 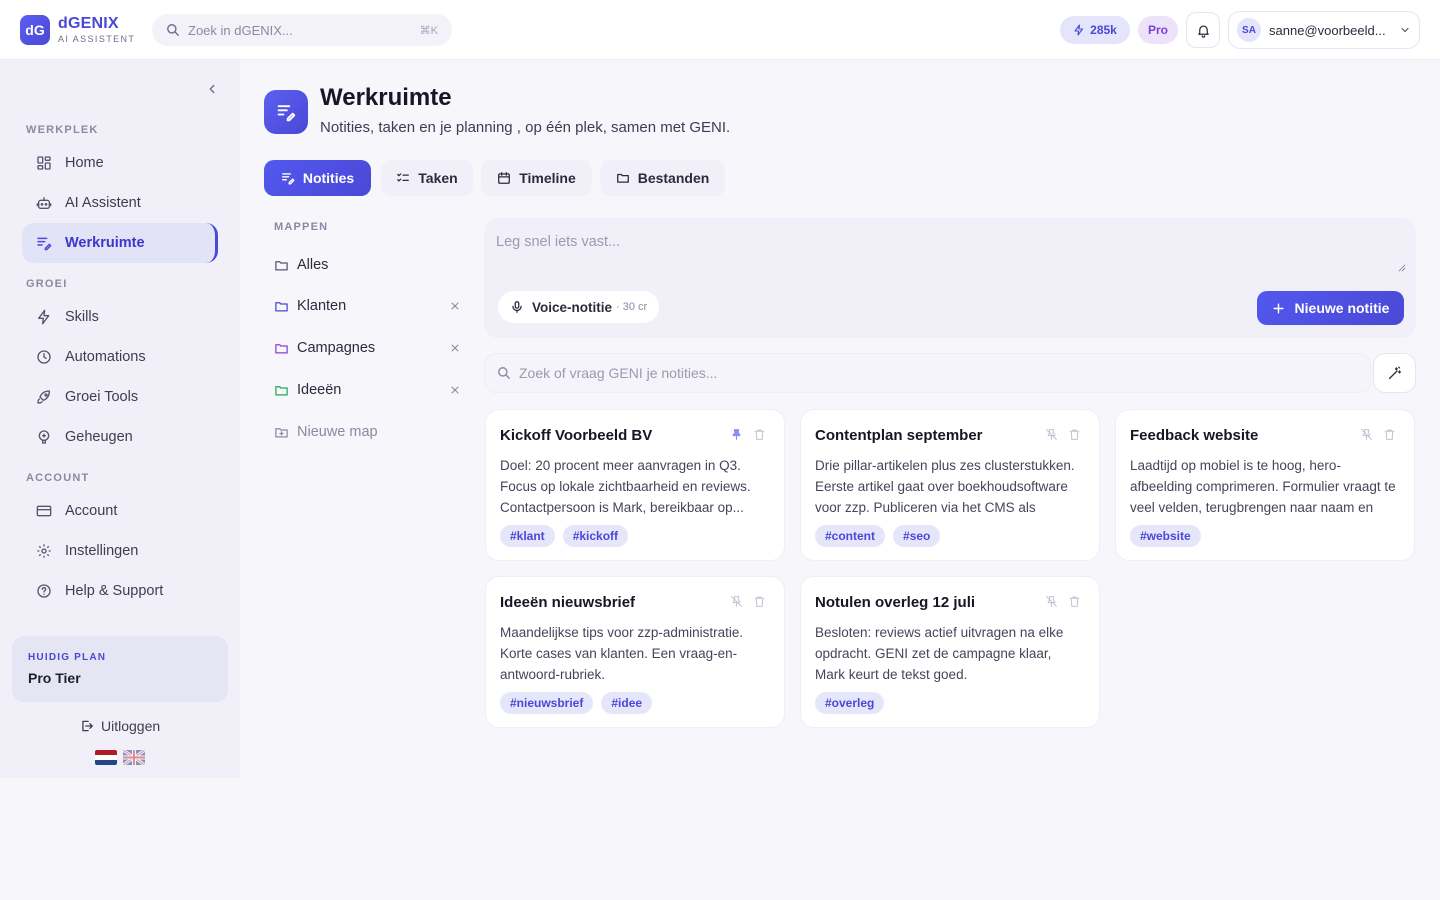 What do you see at coordinates (547, 703) in the screenshot?
I see `note-tag: #nieuwsbrief` at bounding box center [547, 703].